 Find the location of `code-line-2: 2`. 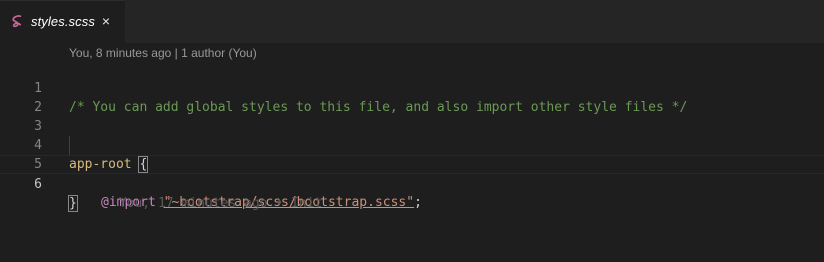

code-line-2: 2 is located at coordinates (412, 97).